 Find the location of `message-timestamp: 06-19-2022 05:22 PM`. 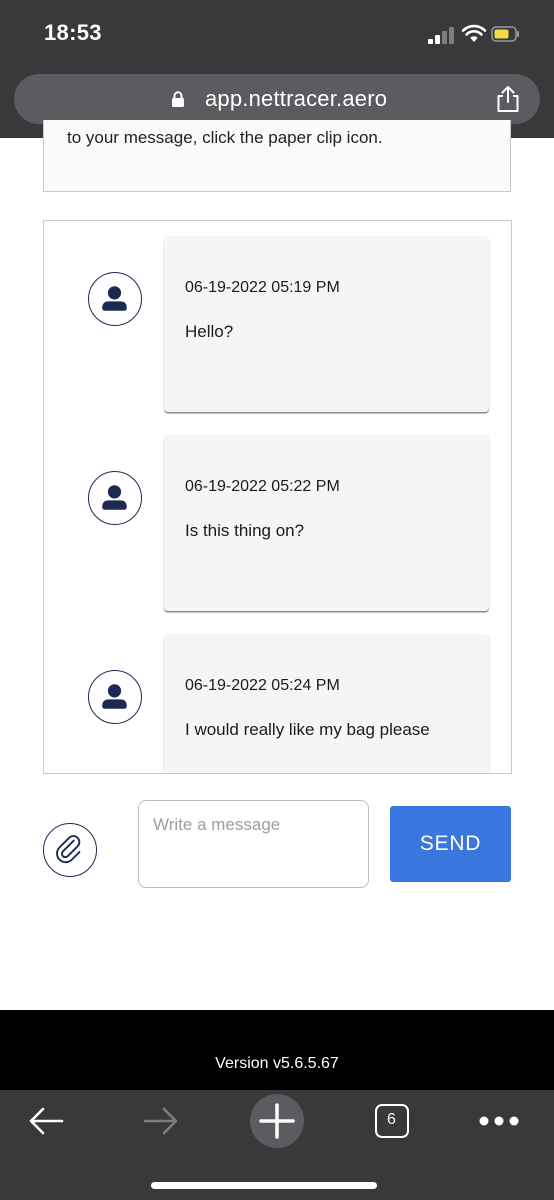

message-timestamp: 06-19-2022 05:22 PM is located at coordinates (262, 486).